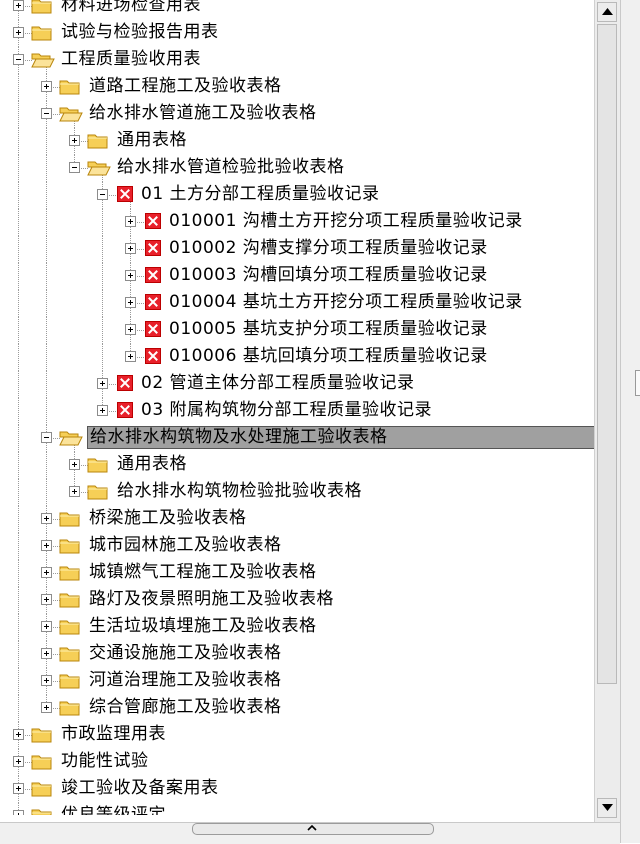 The image size is (640, 844). I want to click on tree-node-label: 市政监理用表, so click(113, 734).